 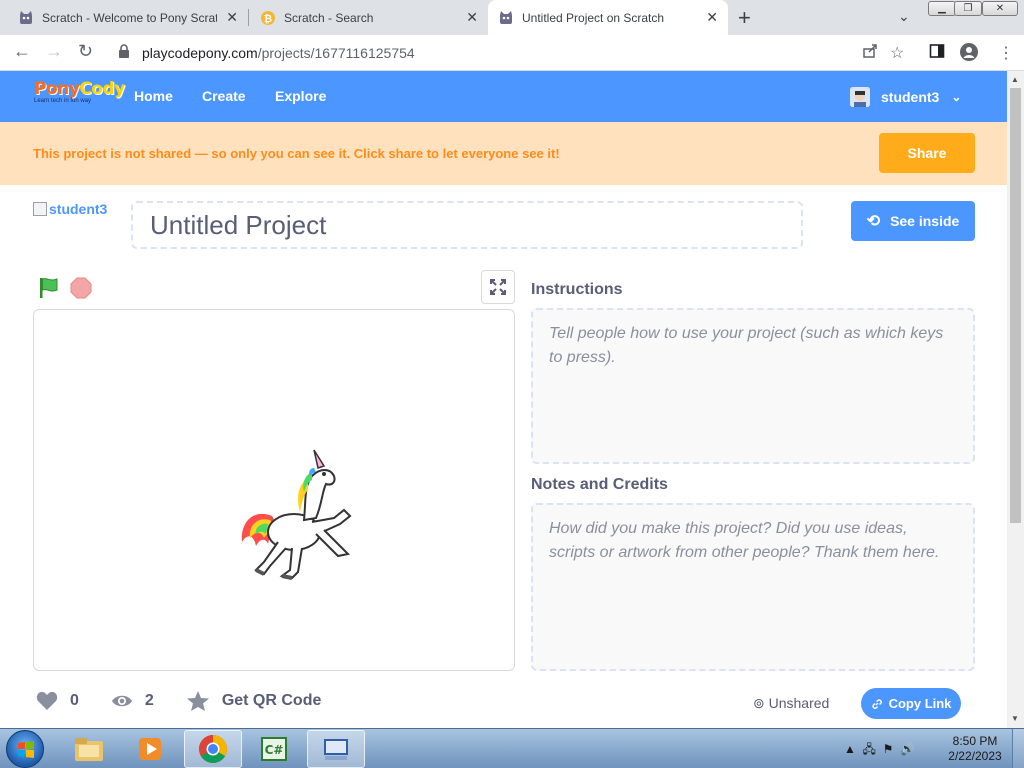 What do you see at coordinates (920, 703) in the screenshot?
I see `copy-link-label: Copy Link` at bounding box center [920, 703].